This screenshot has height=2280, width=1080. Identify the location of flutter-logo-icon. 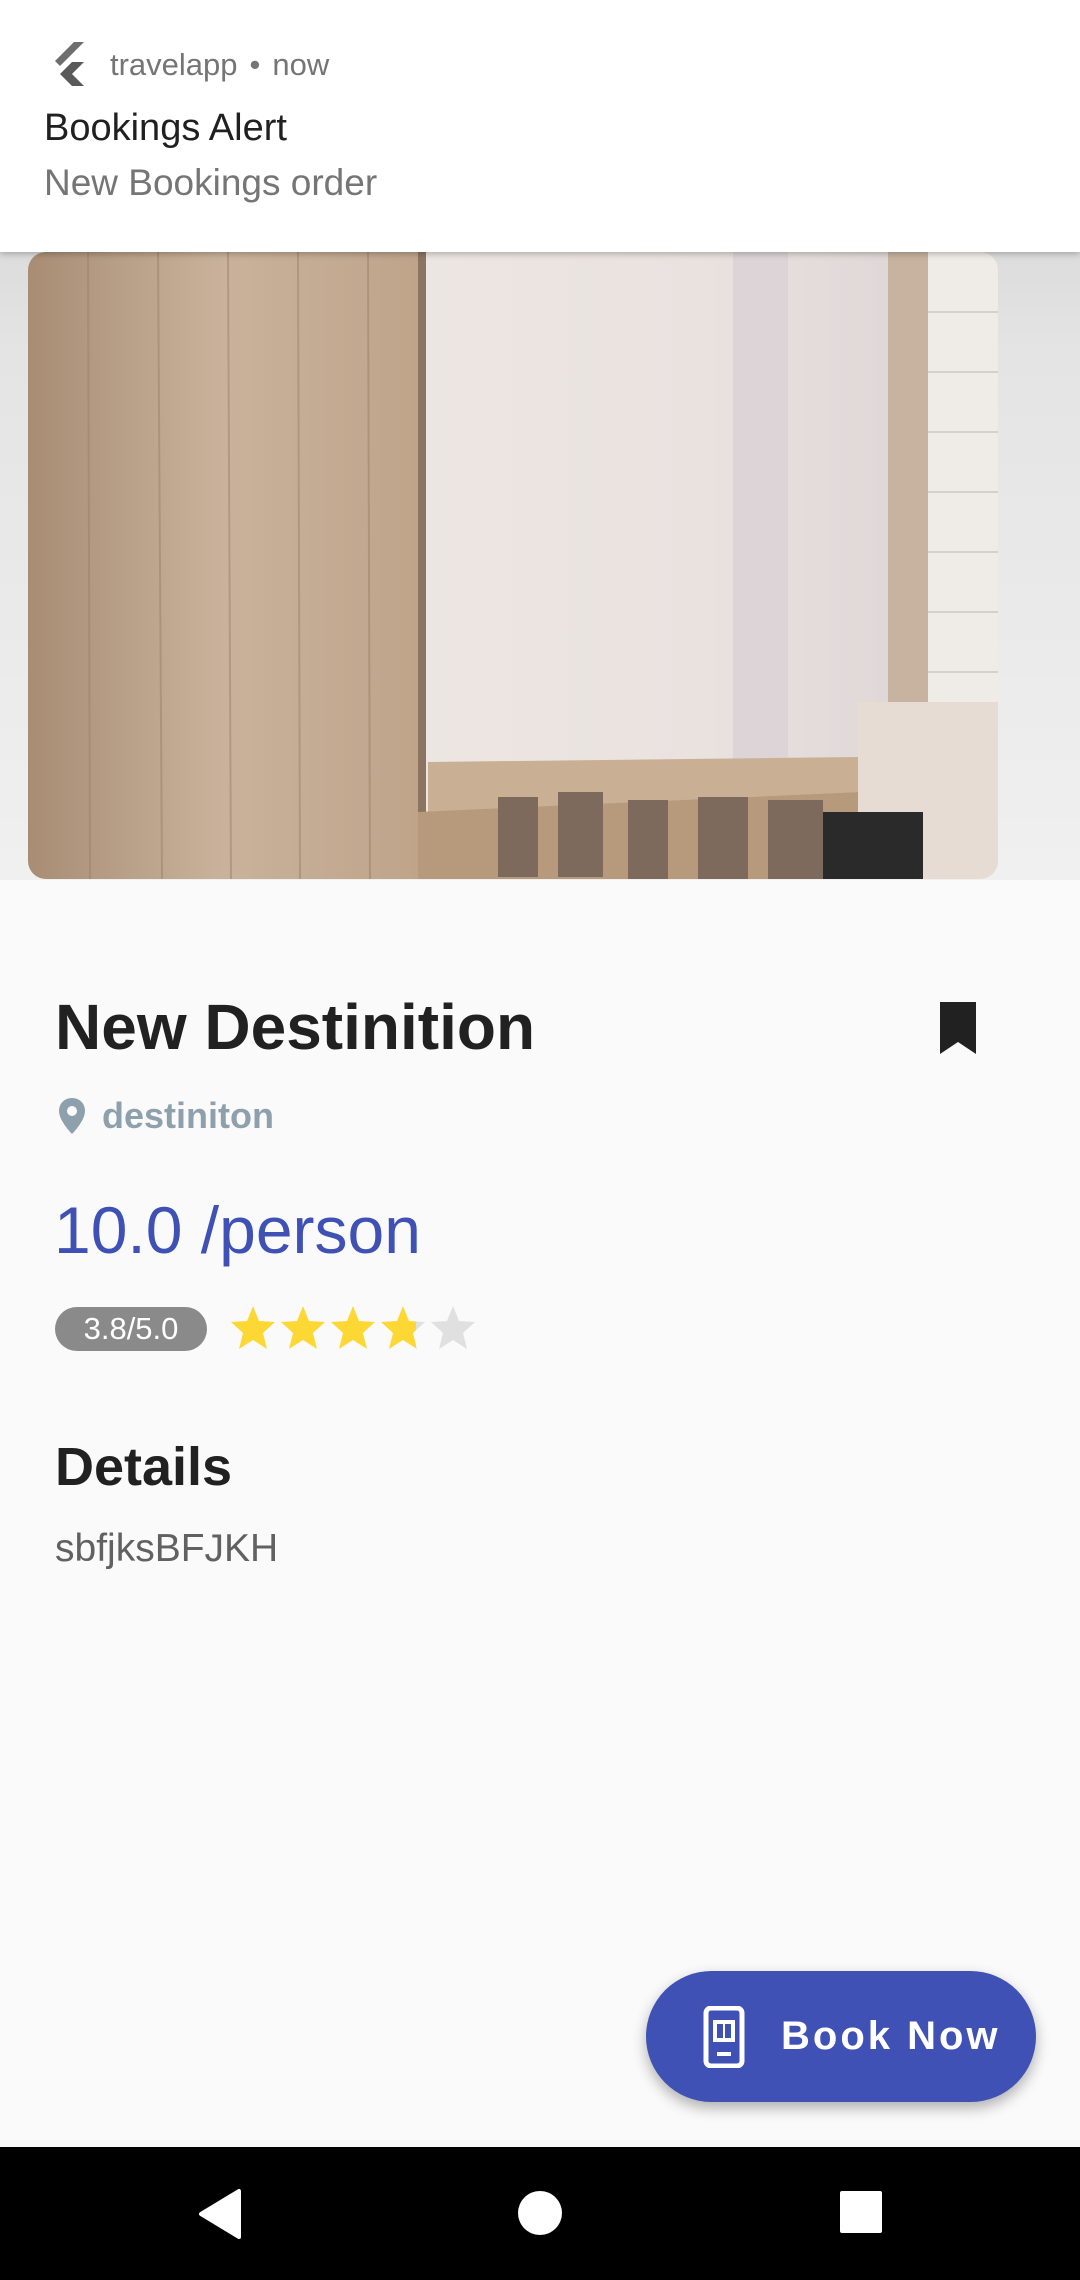
(69, 64).